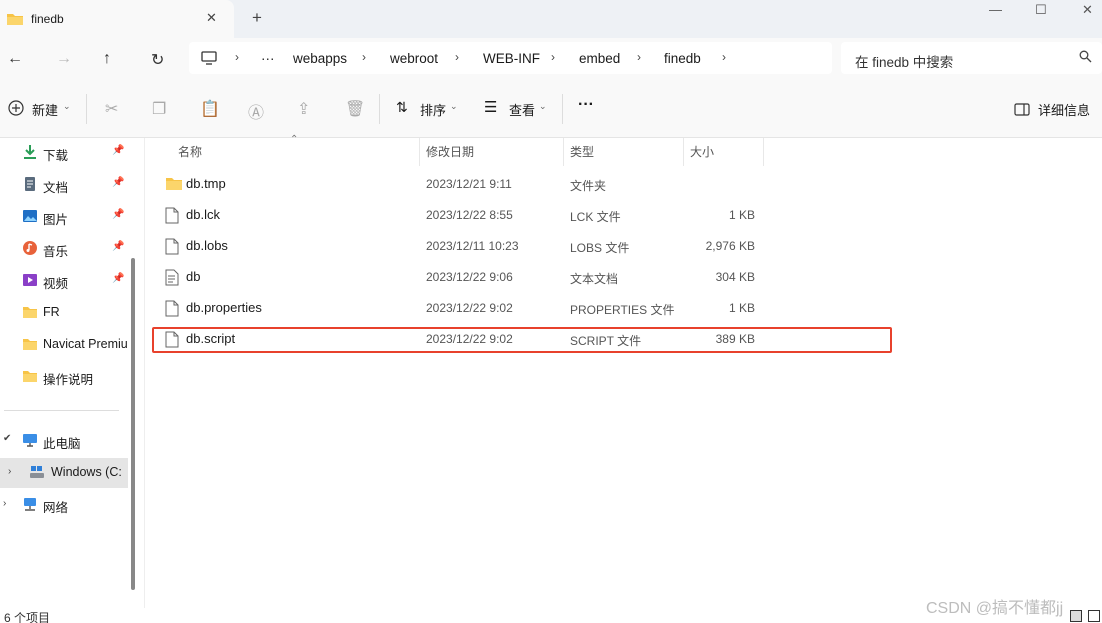 This screenshot has height=623, width=1102. What do you see at coordinates (582, 151) in the screenshot?
I see `column-header-type: 类型` at bounding box center [582, 151].